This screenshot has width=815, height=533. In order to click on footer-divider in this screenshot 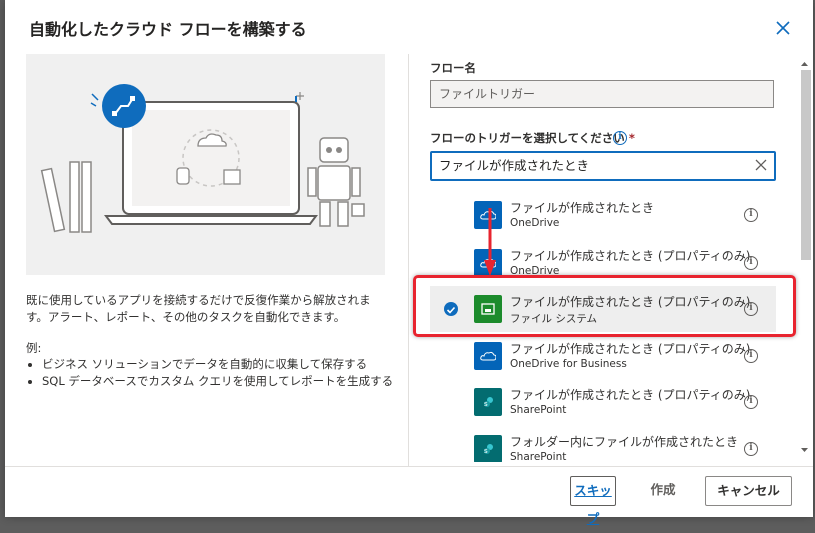, I will do `click(409, 466)`.